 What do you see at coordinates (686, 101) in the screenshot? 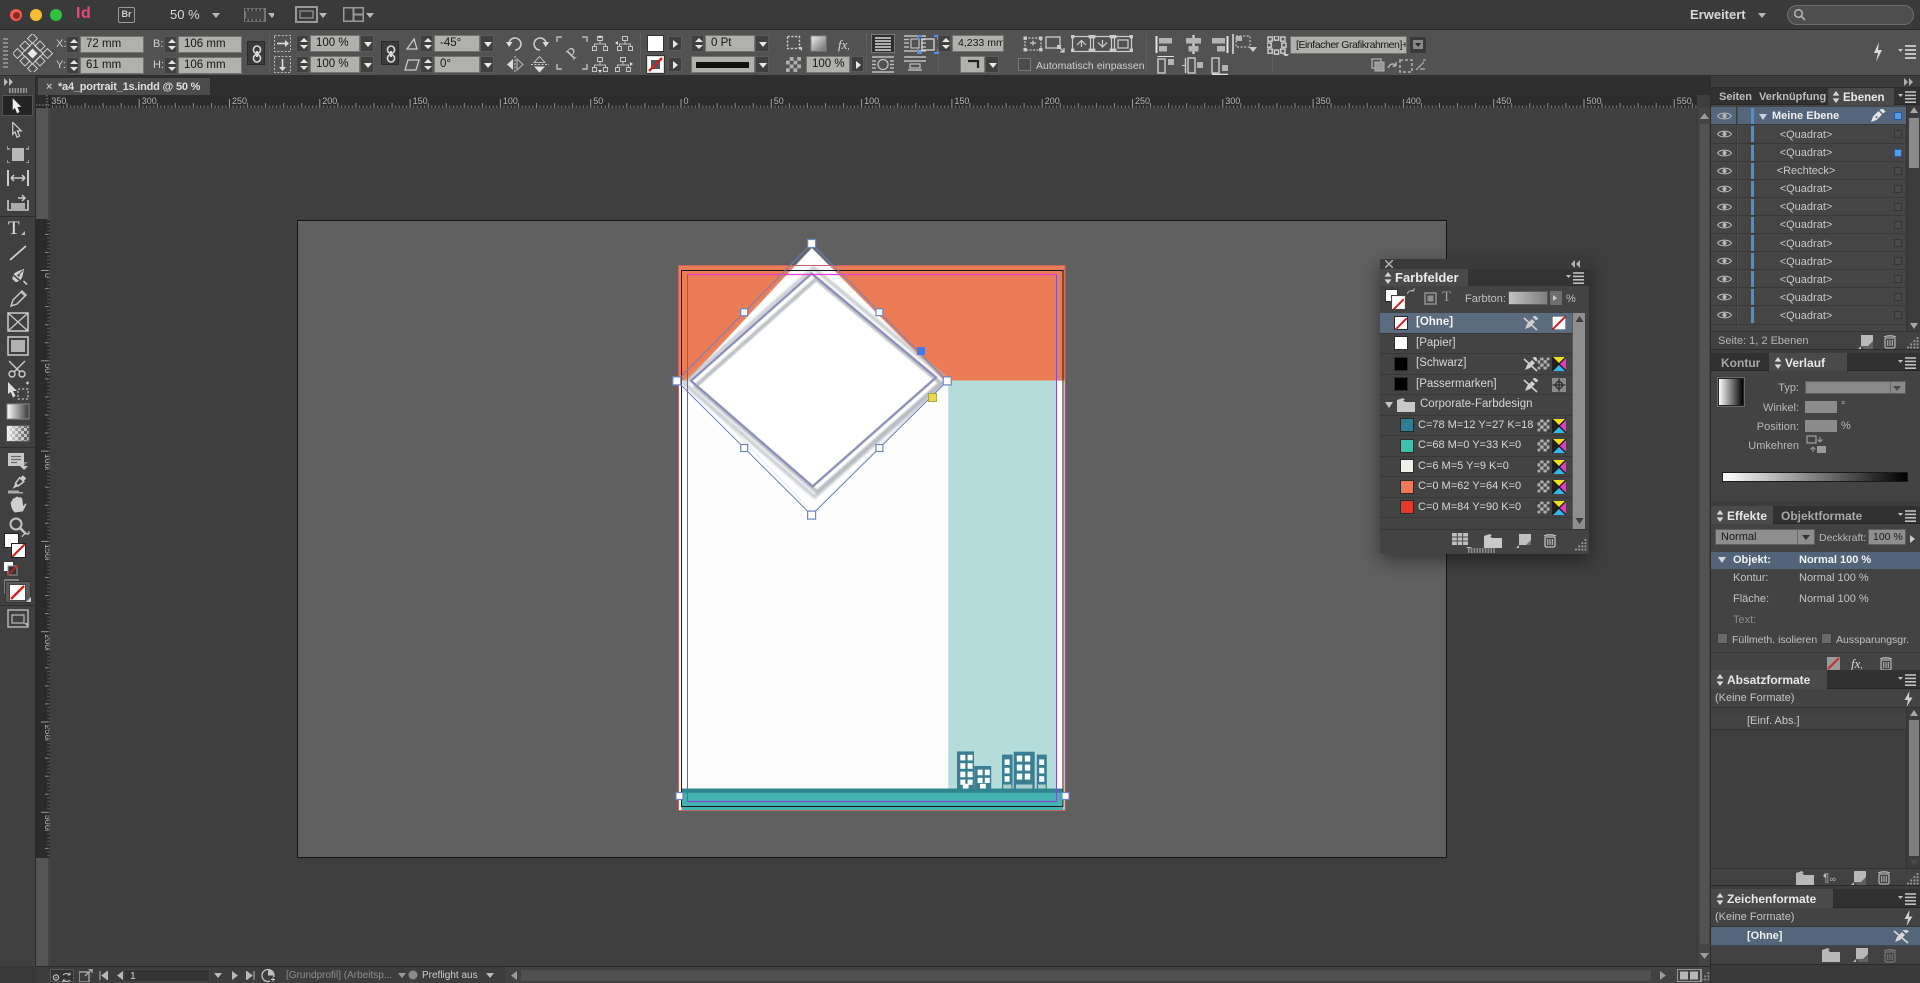
I see `svg-text: 0` at bounding box center [686, 101].